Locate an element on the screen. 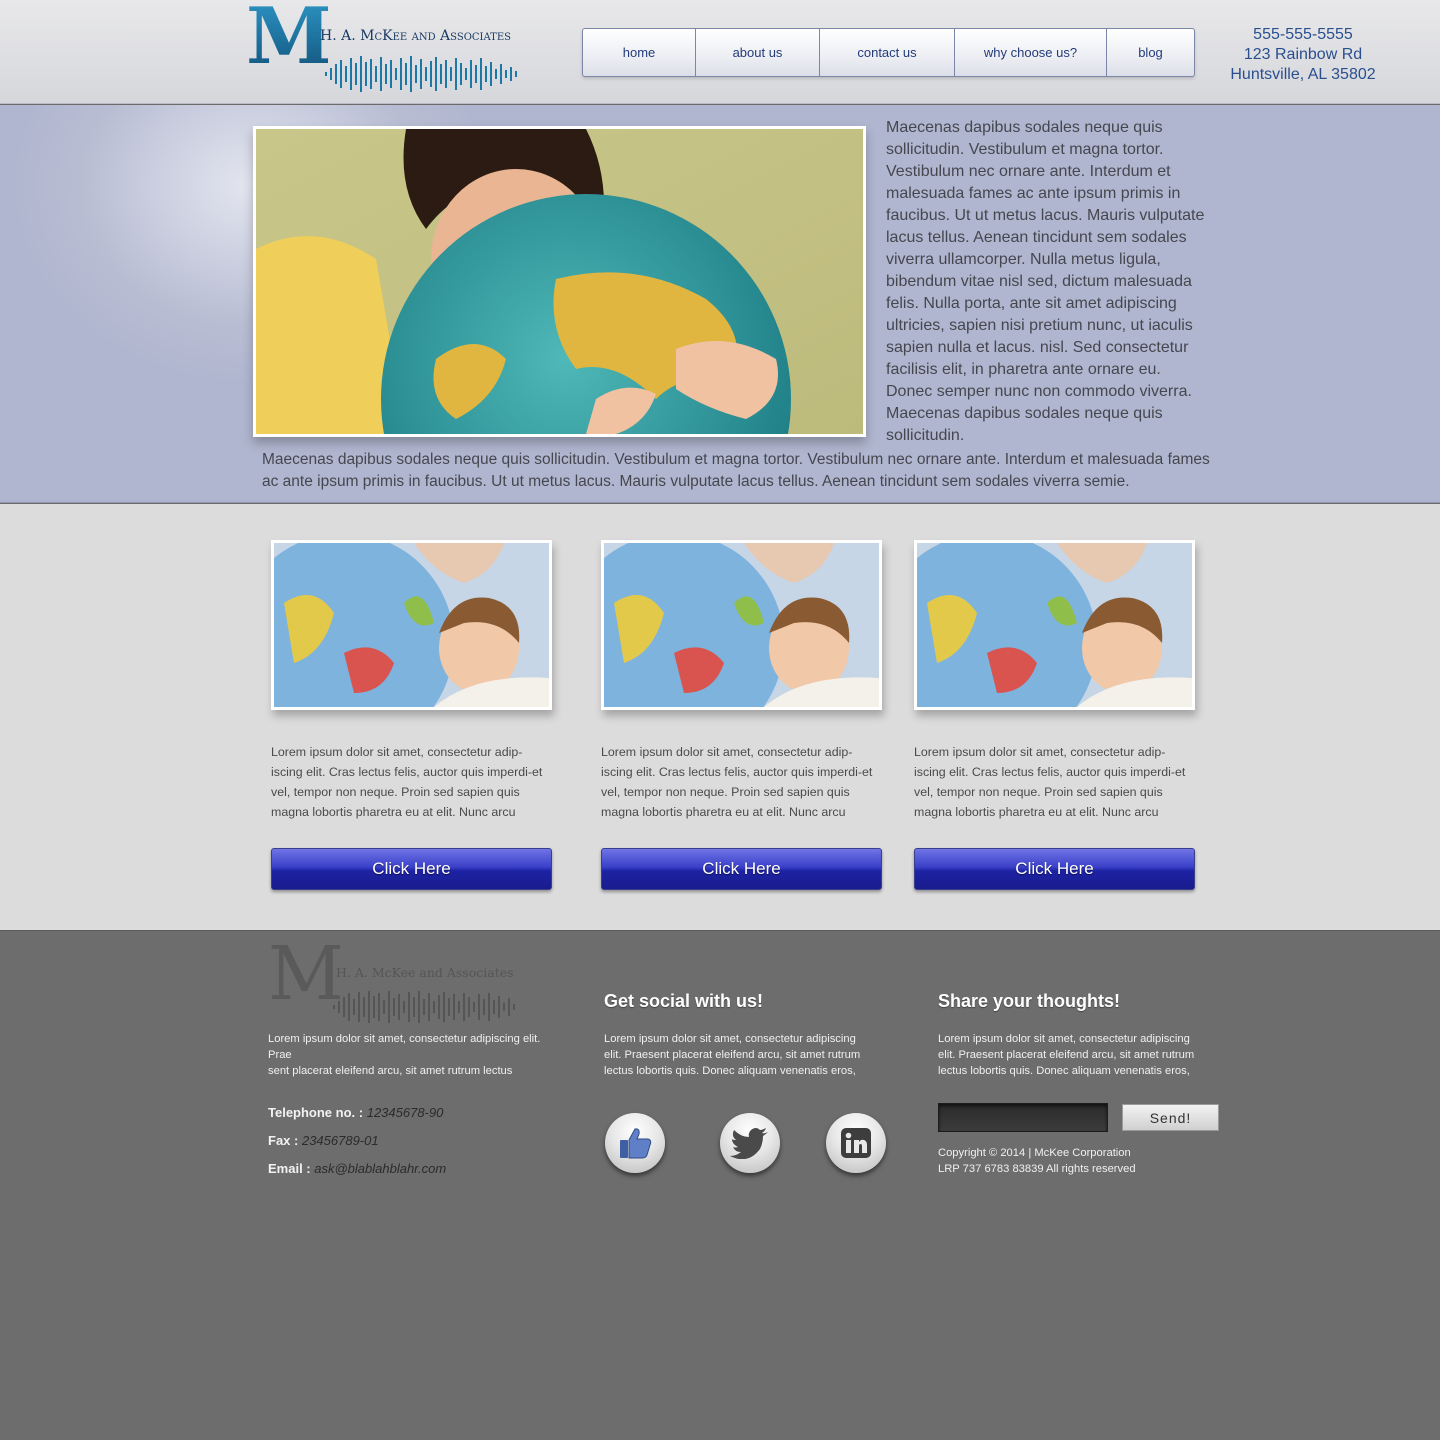  footer-telephone: Telephone no. : 12345678-90 is located at coordinates (355, 1112).